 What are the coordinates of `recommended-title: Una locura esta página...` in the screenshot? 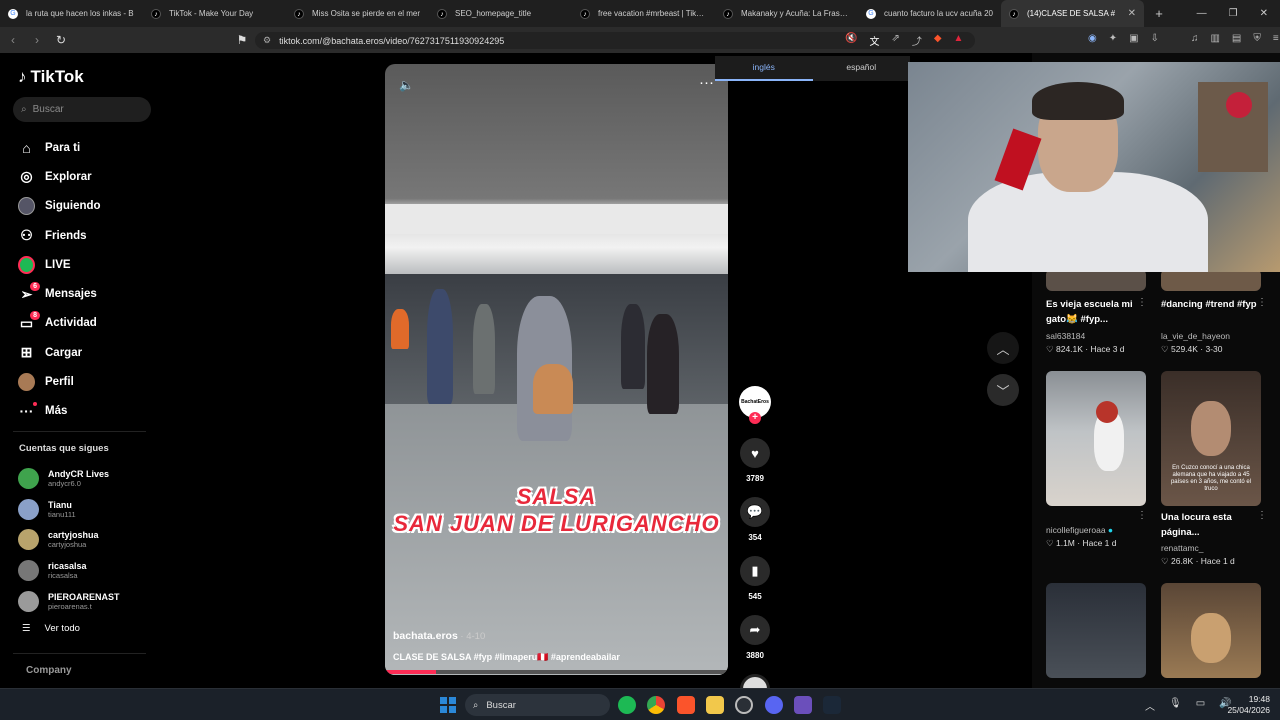 It's located at (1211, 525).